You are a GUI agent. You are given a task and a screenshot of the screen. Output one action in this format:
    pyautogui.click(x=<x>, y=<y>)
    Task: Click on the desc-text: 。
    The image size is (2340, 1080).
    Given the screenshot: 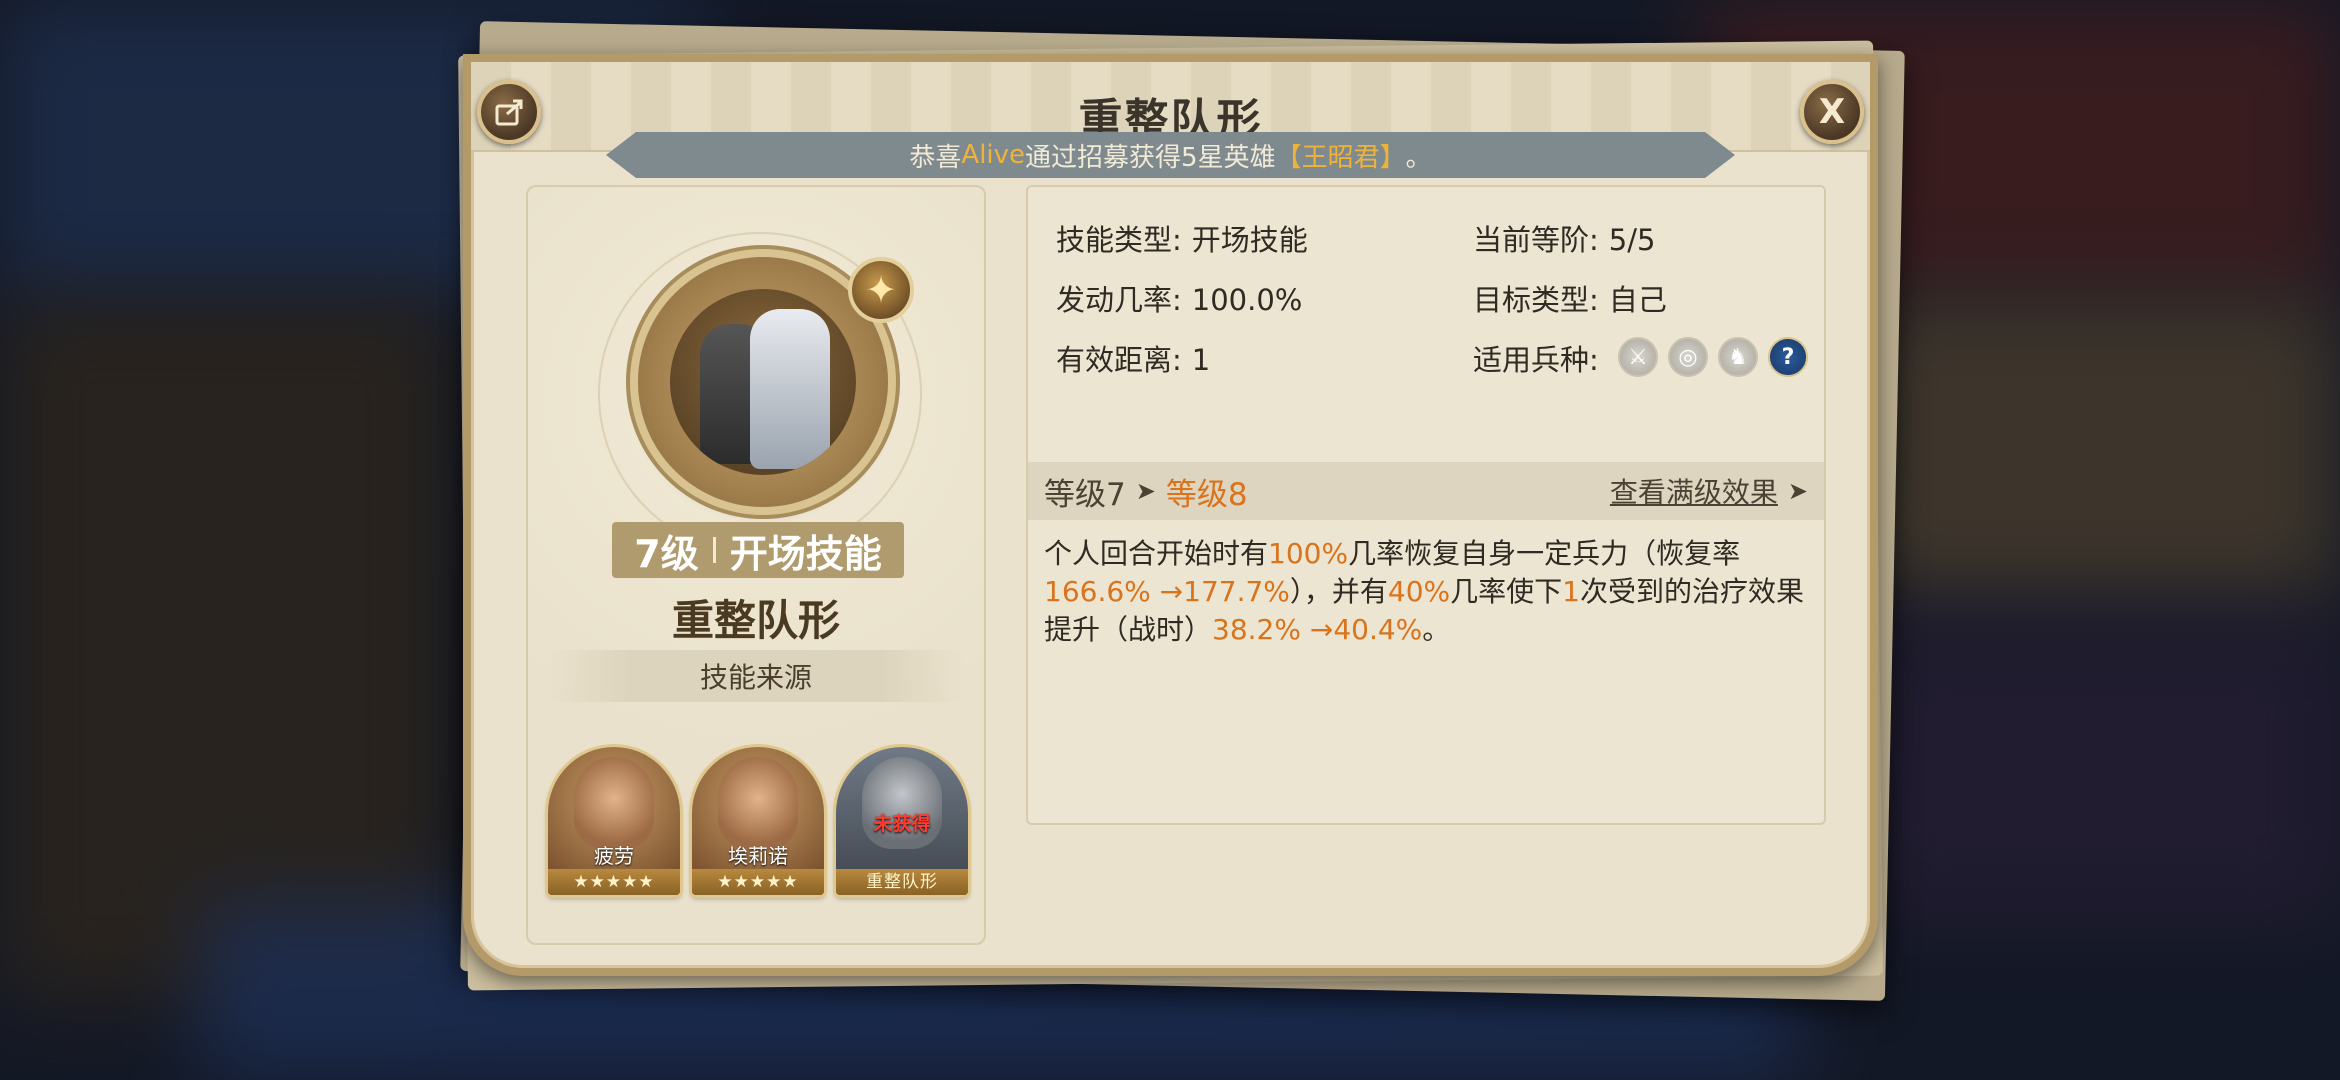 What is the action you would take?
    pyautogui.click(x=1436, y=629)
    